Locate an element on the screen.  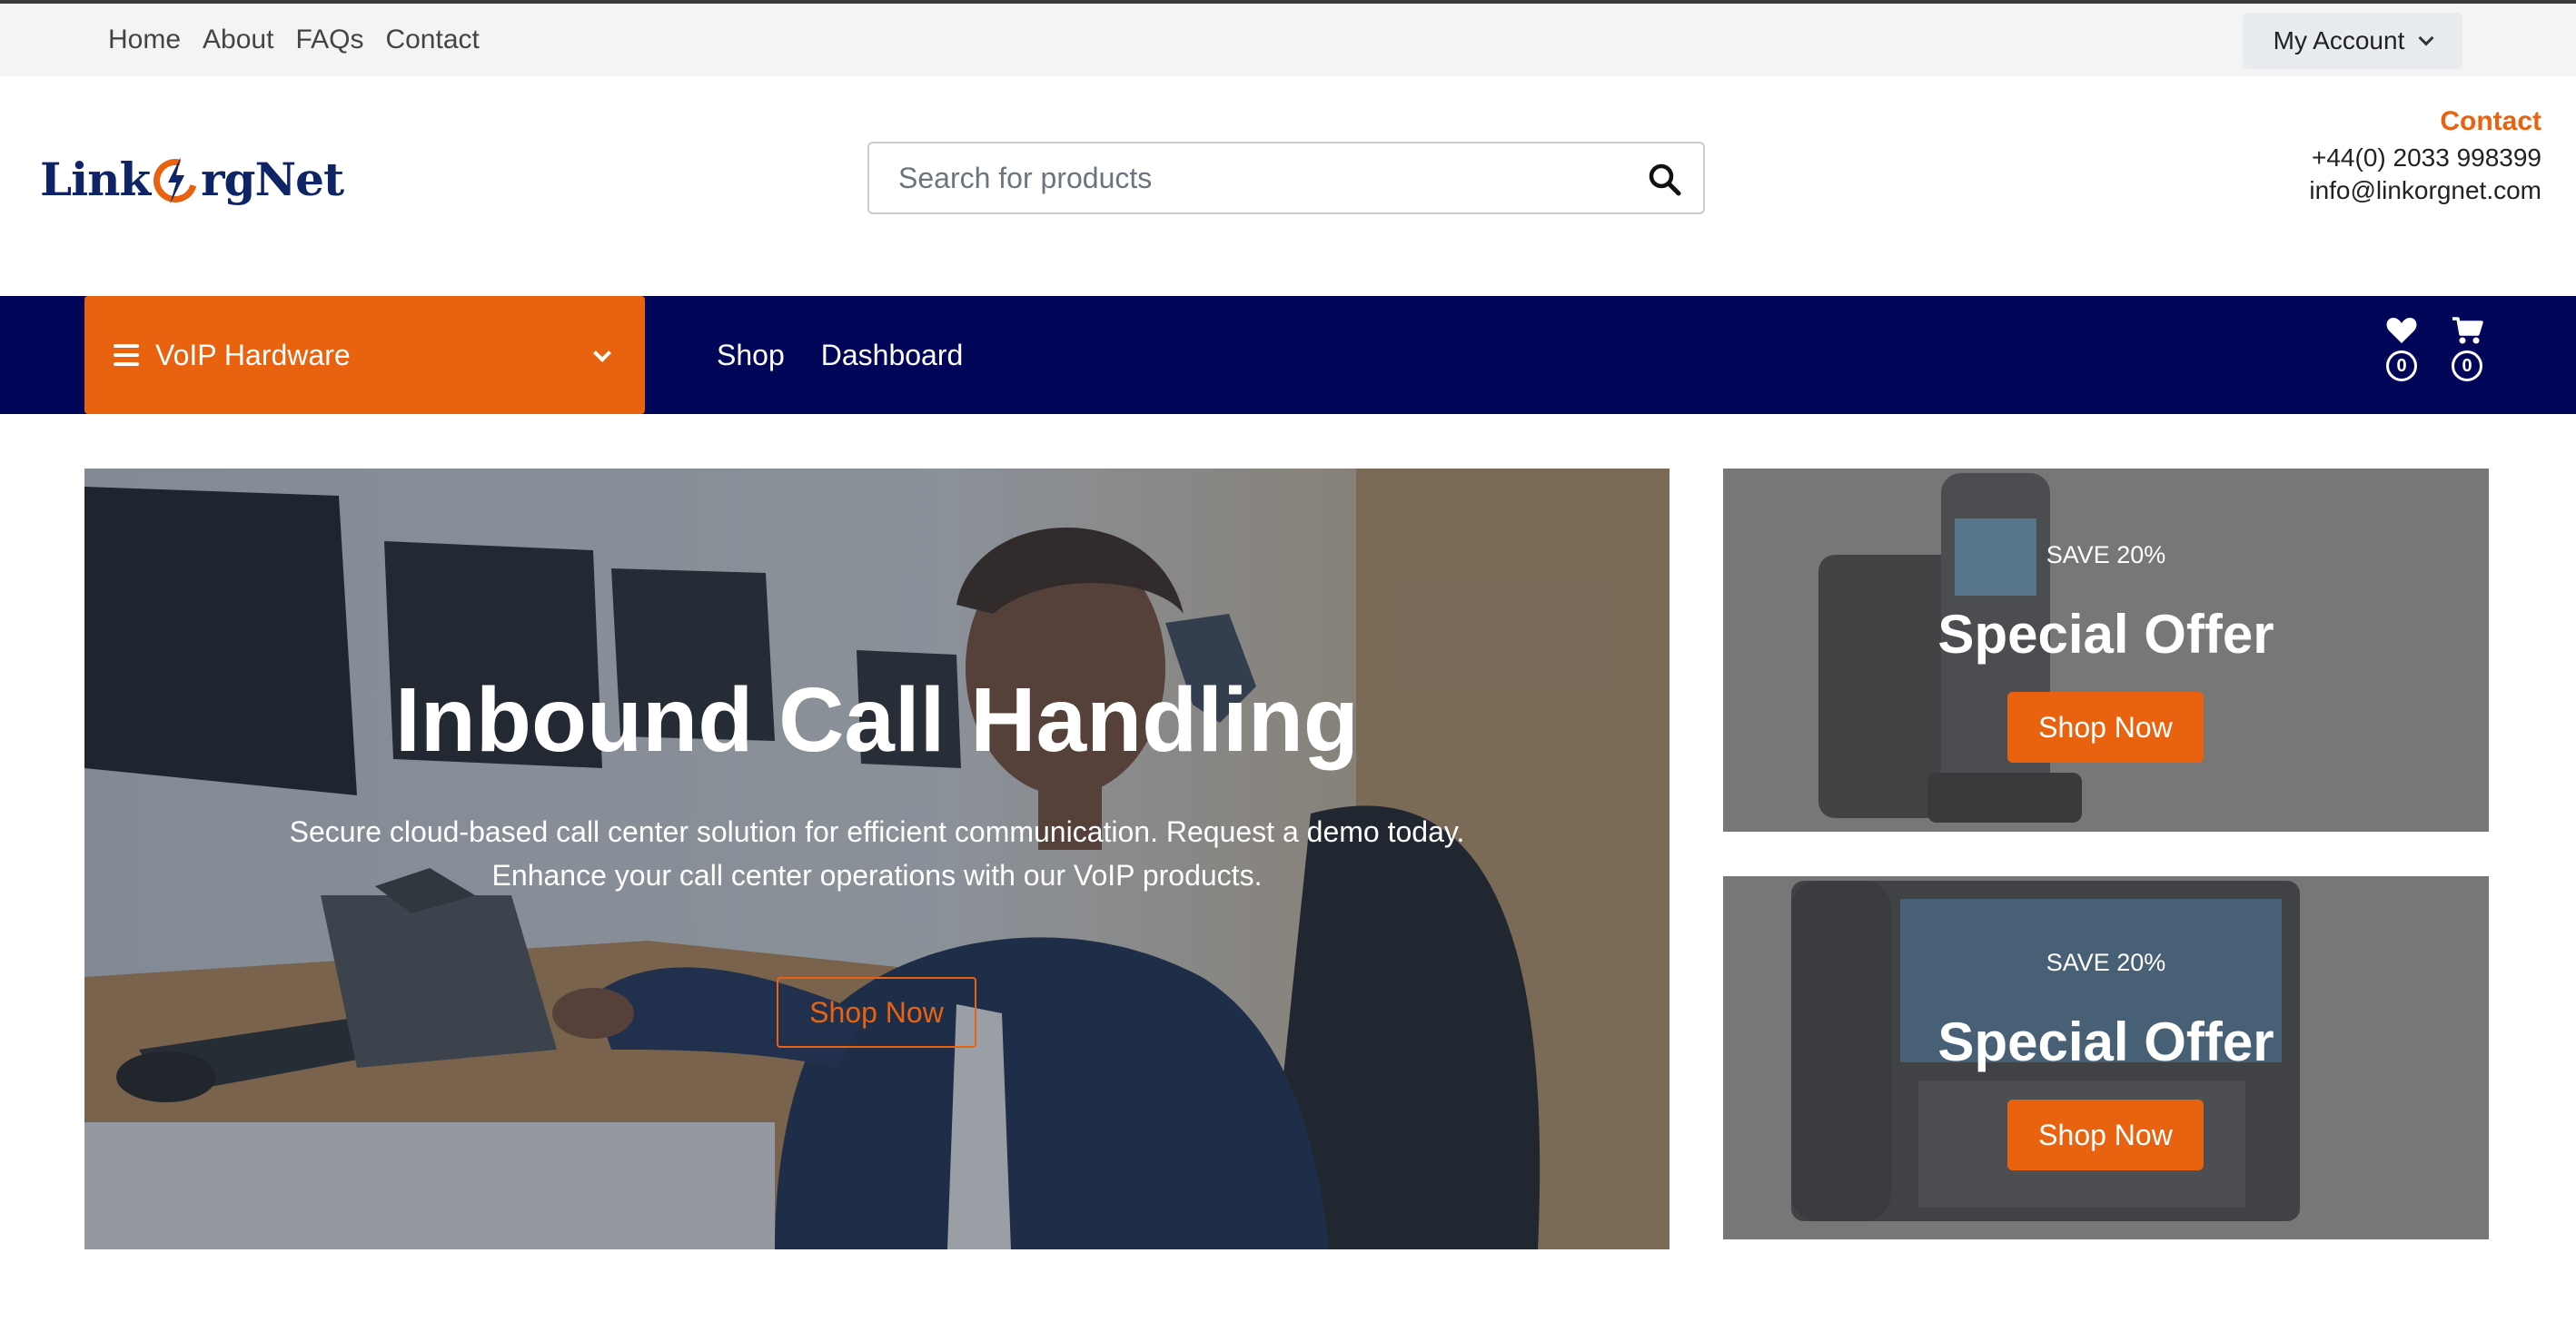
logo-text-link: Link is located at coordinates (95, 179).